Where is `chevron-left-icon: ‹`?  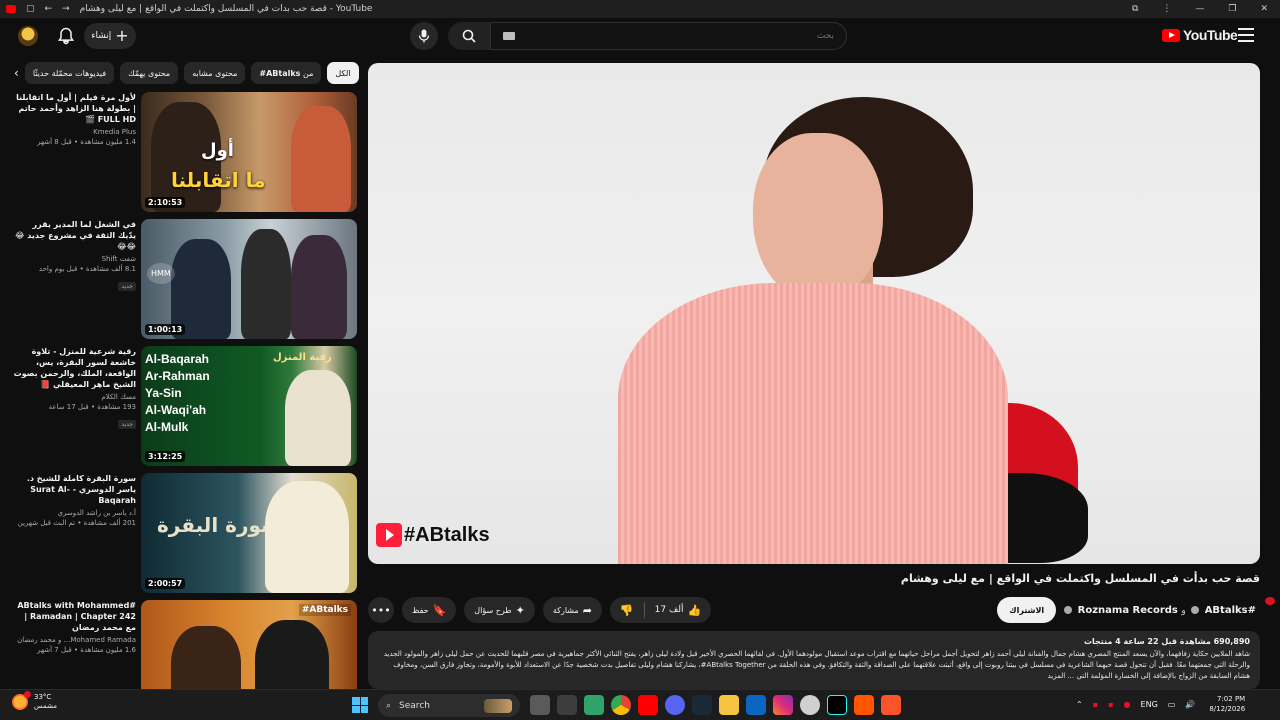
chevron-left-icon: ‹ is located at coordinates (16, 73).